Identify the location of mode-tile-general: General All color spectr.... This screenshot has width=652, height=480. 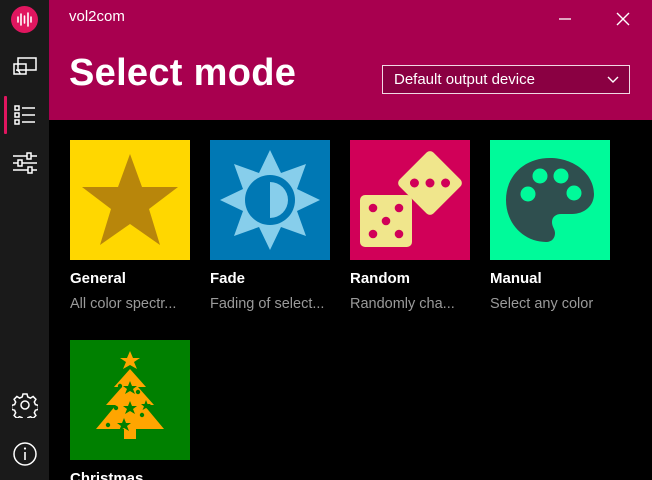
(130, 226).